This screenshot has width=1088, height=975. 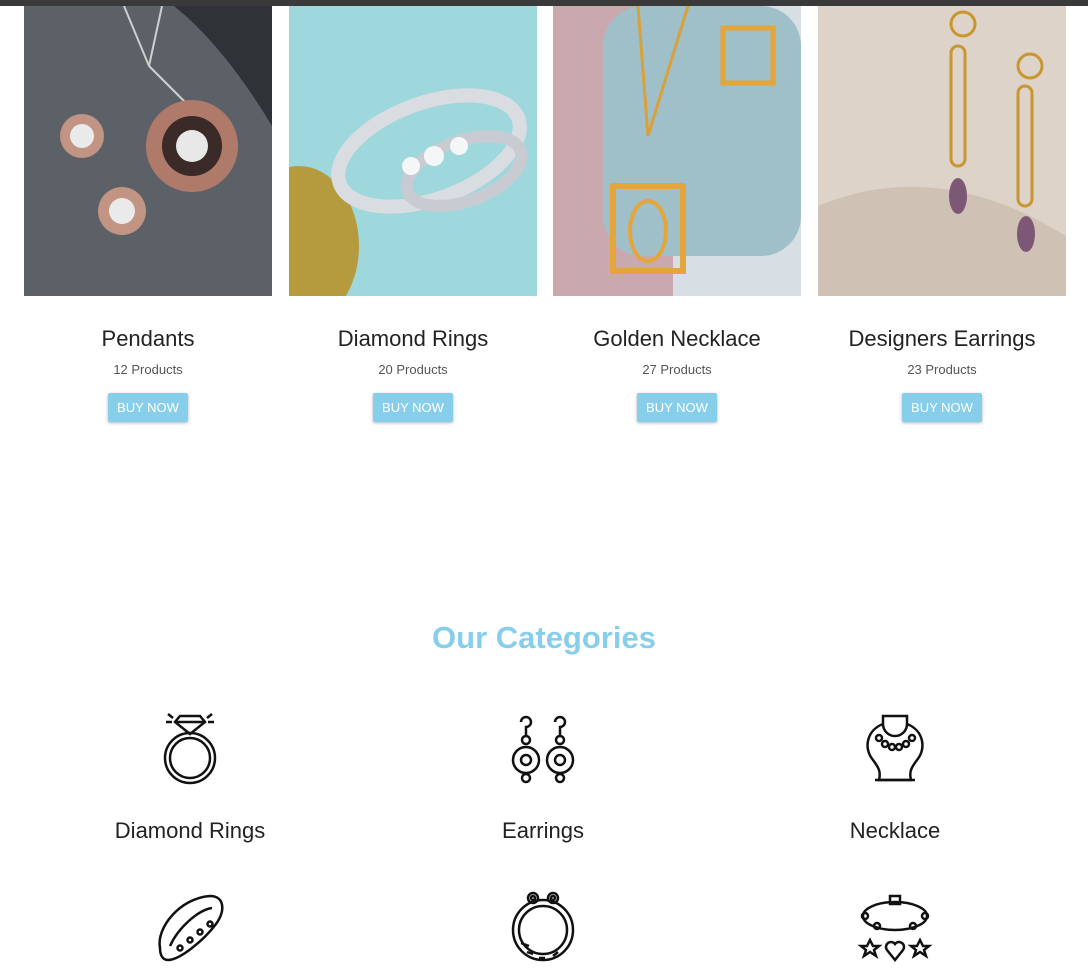 What do you see at coordinates (942, 151) in the screenshot?
I see `product-image-designers-earrings` at bounding box center [942, 151].